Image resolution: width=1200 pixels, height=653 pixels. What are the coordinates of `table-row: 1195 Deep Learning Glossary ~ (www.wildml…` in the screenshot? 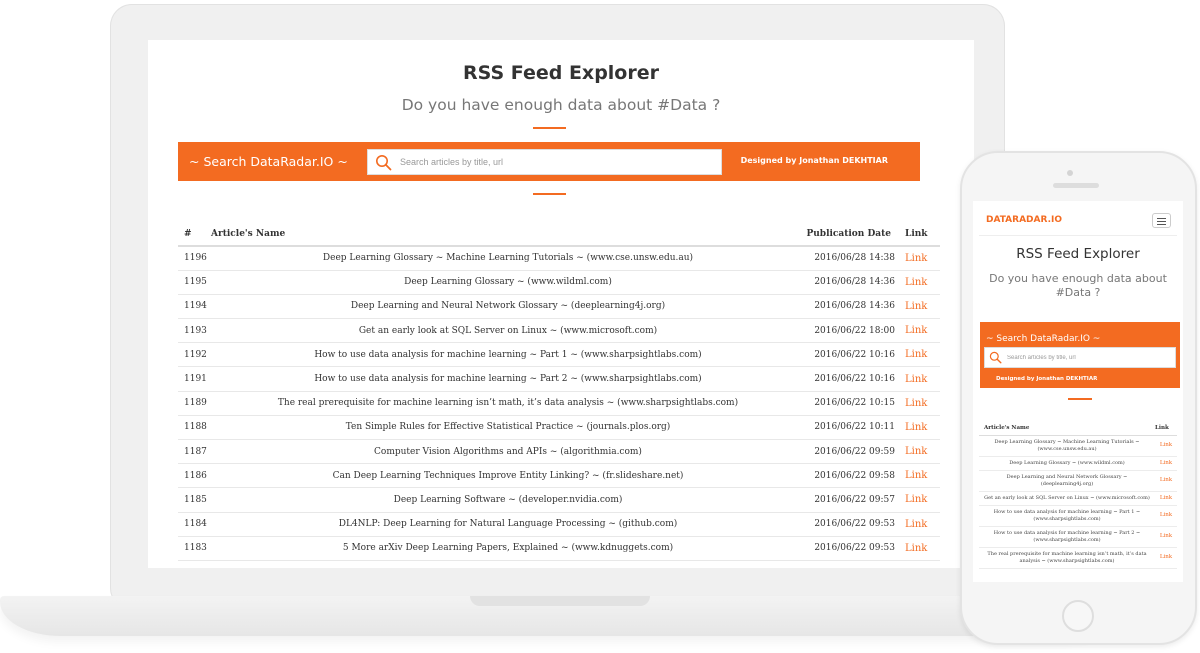 It's located at (559, 282).